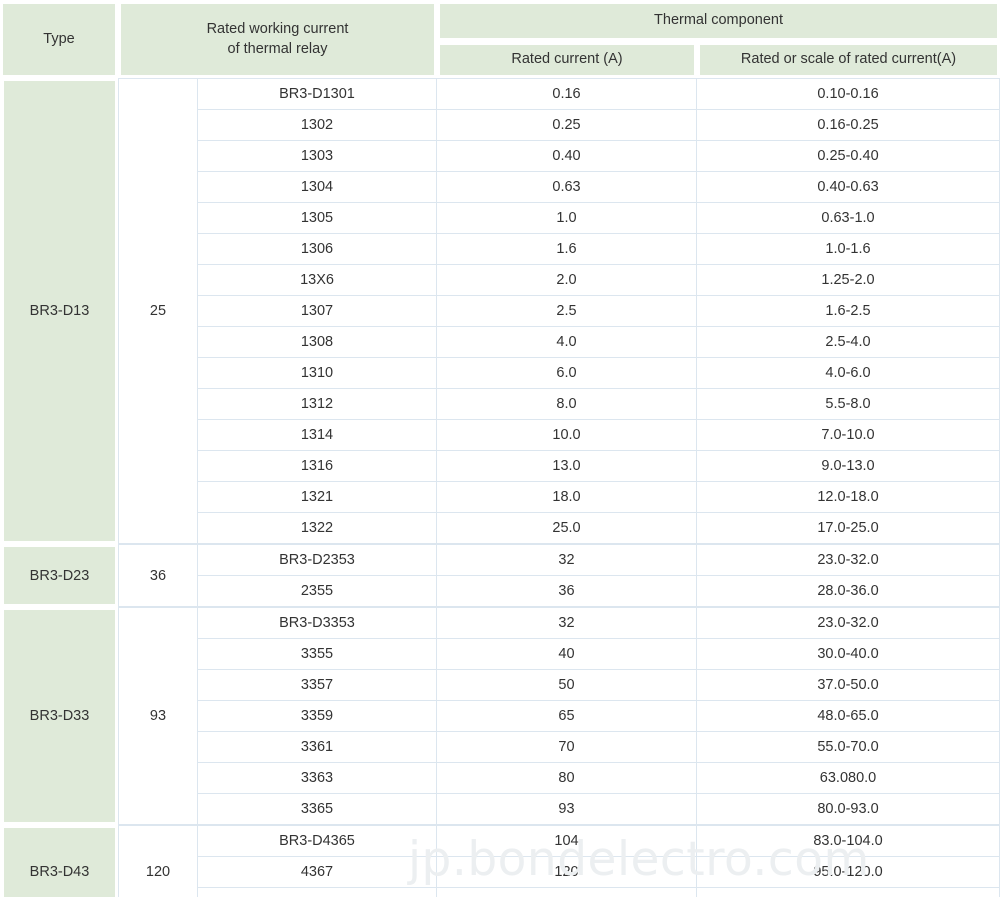  Describe the element at coordinates (848, 778) in the screenshot. I see `rated-scale-cell: 63.080.0` at that location.